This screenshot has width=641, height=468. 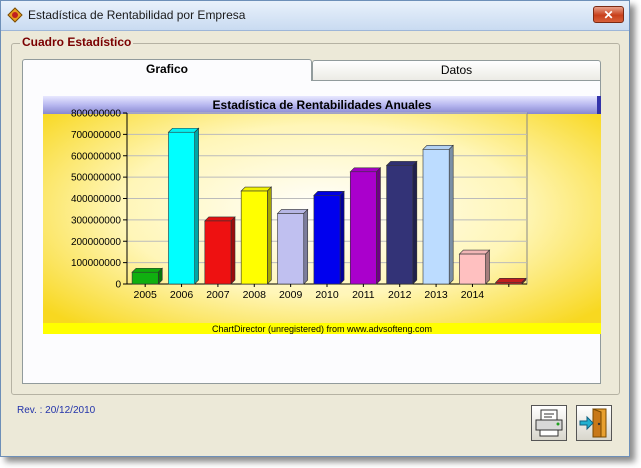 I want to click on y-tick-label: 200000000, so click(x=96, y=242).